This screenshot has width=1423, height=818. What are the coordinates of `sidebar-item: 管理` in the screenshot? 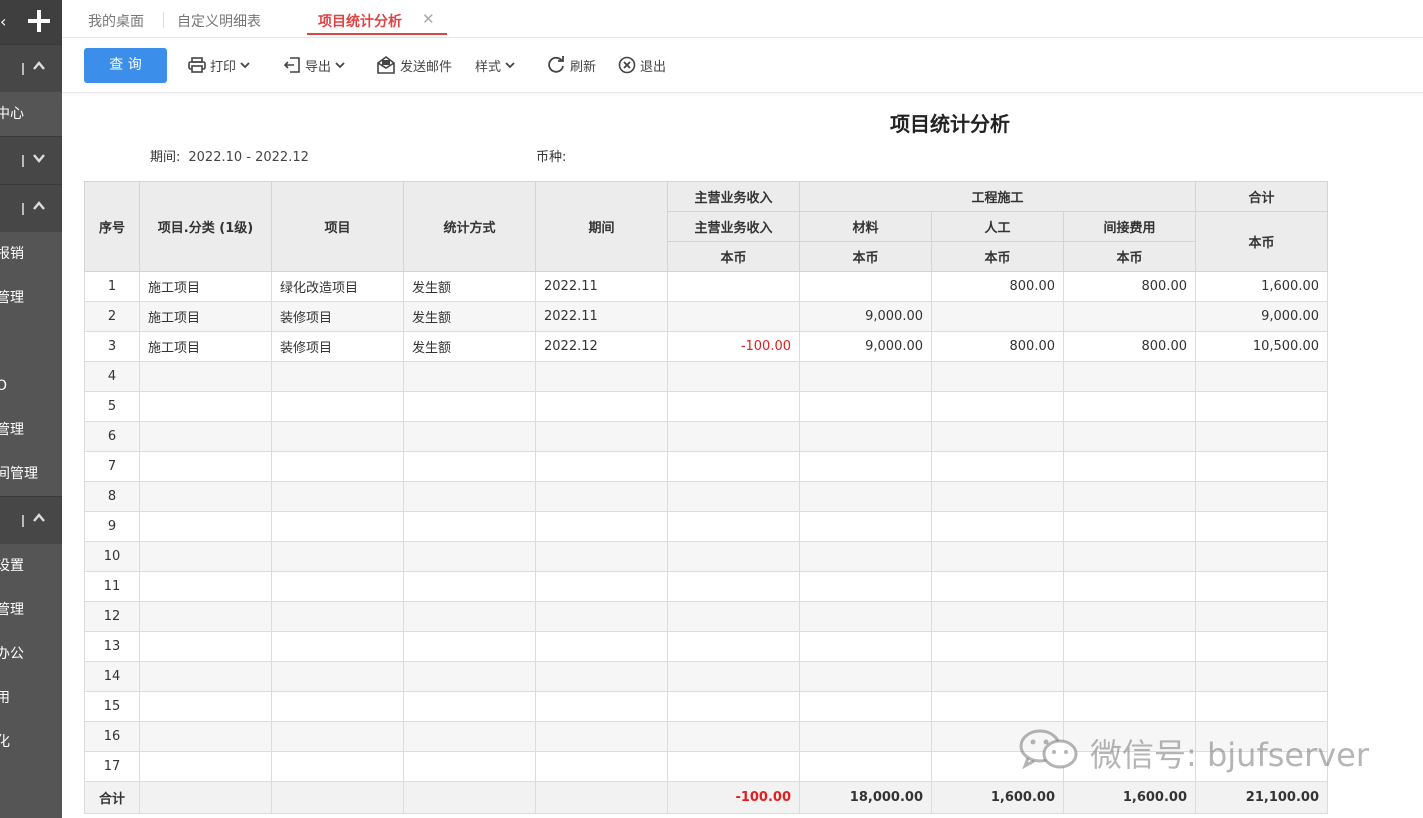 It's located at (31, 430).